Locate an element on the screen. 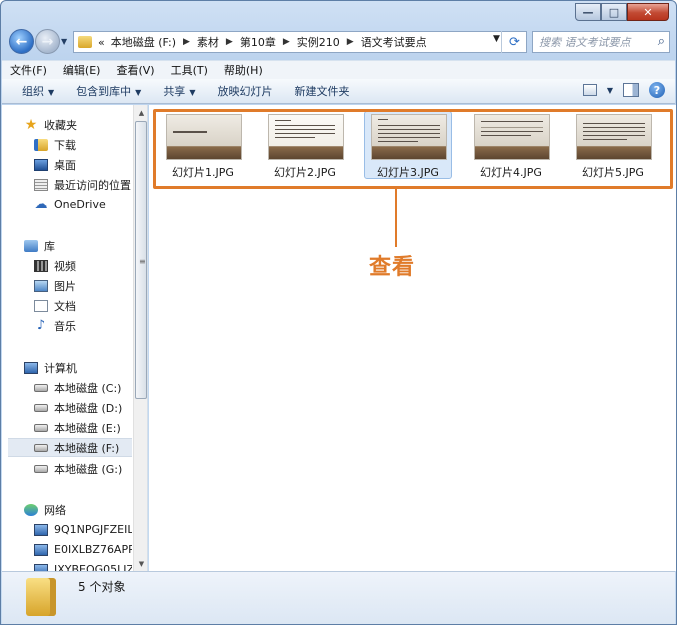  search-placeholder: 搜索 语文考试要点 is located at coordinates (585, 42).